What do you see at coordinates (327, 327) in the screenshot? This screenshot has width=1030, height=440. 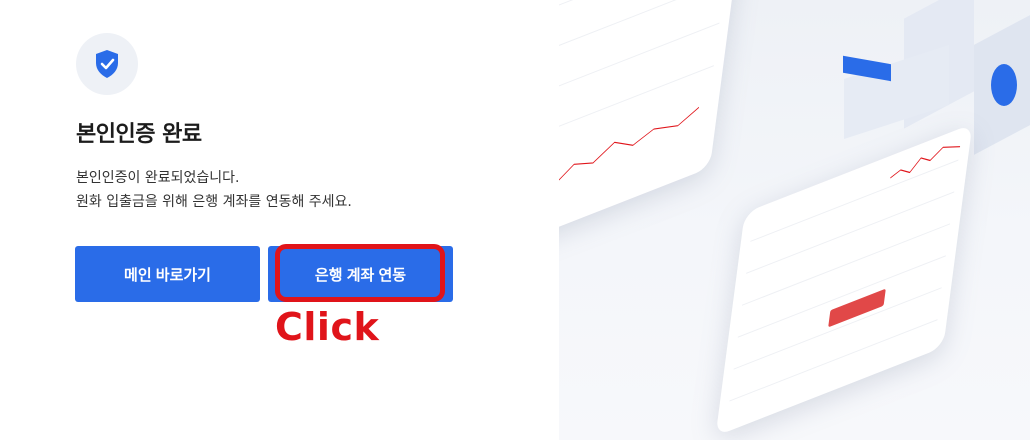 I see `click-annotation: Click` at bounding box center [327, 327].